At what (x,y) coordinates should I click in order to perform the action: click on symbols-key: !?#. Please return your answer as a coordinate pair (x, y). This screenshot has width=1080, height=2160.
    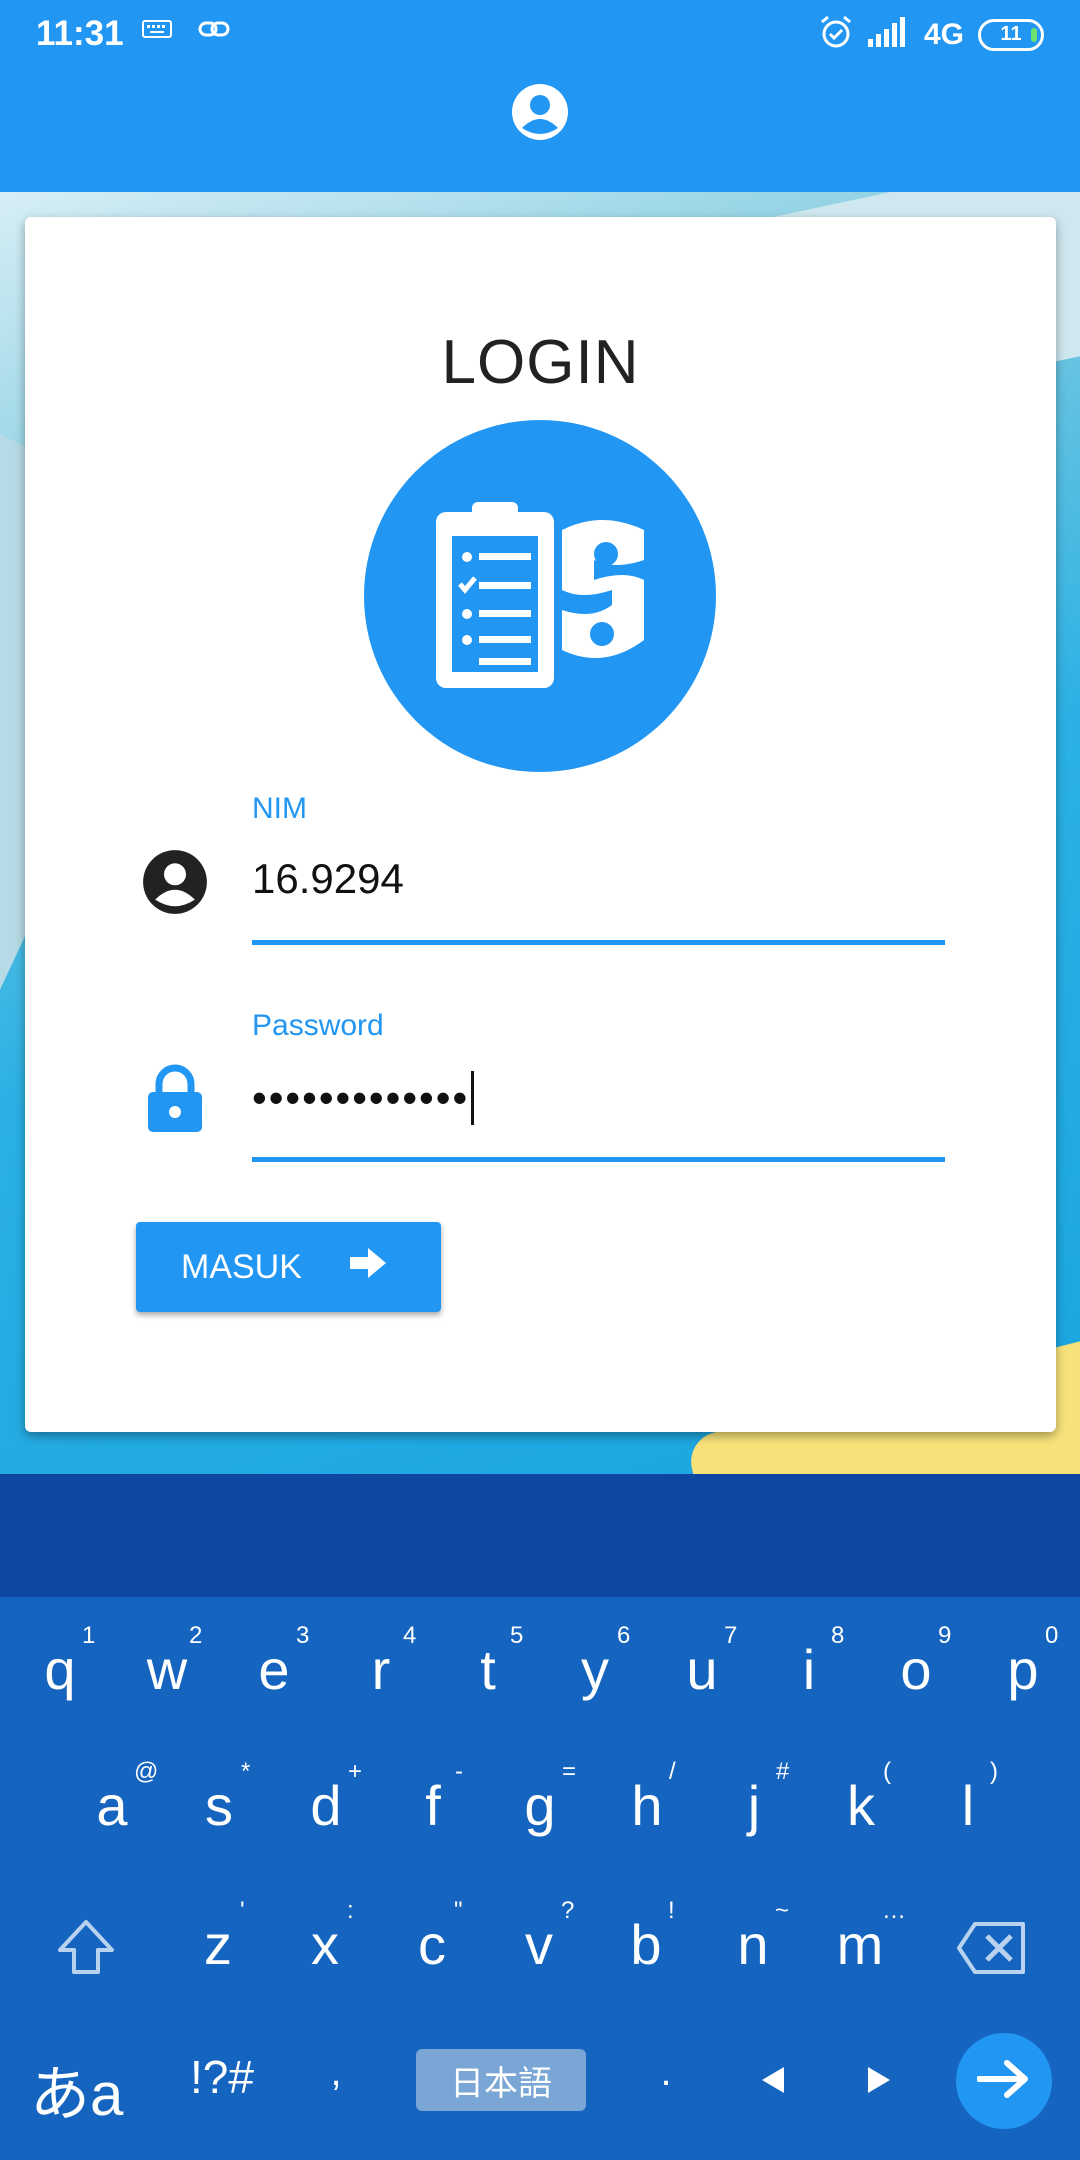
    Looking at the image, I should click on (222, 2077).